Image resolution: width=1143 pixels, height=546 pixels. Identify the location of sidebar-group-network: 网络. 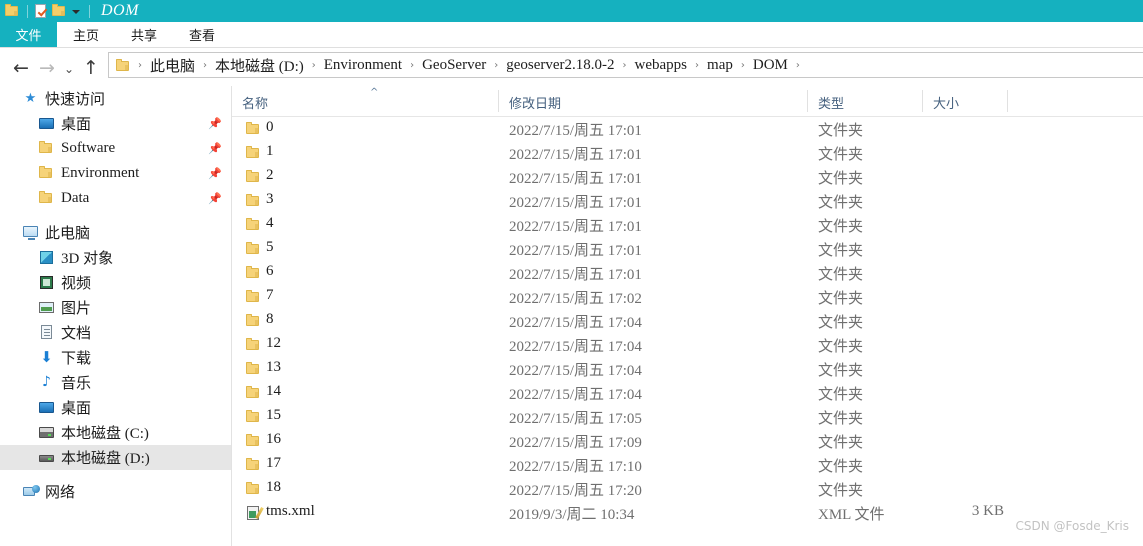
(115, 491).